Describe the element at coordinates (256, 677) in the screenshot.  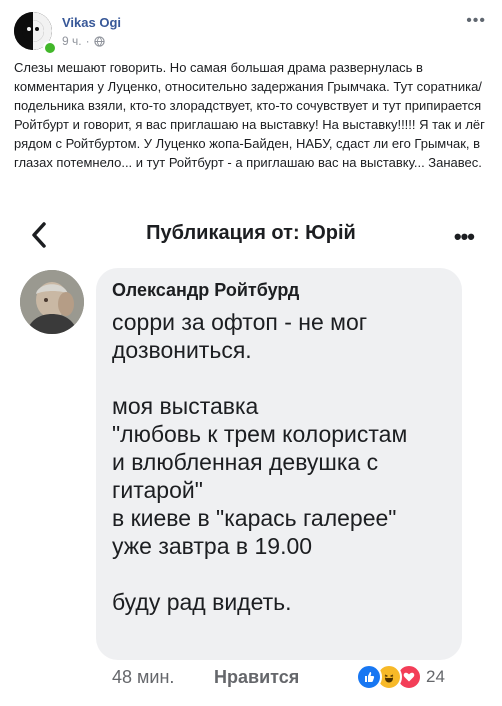
I see `like-button: Нравится` at that location.